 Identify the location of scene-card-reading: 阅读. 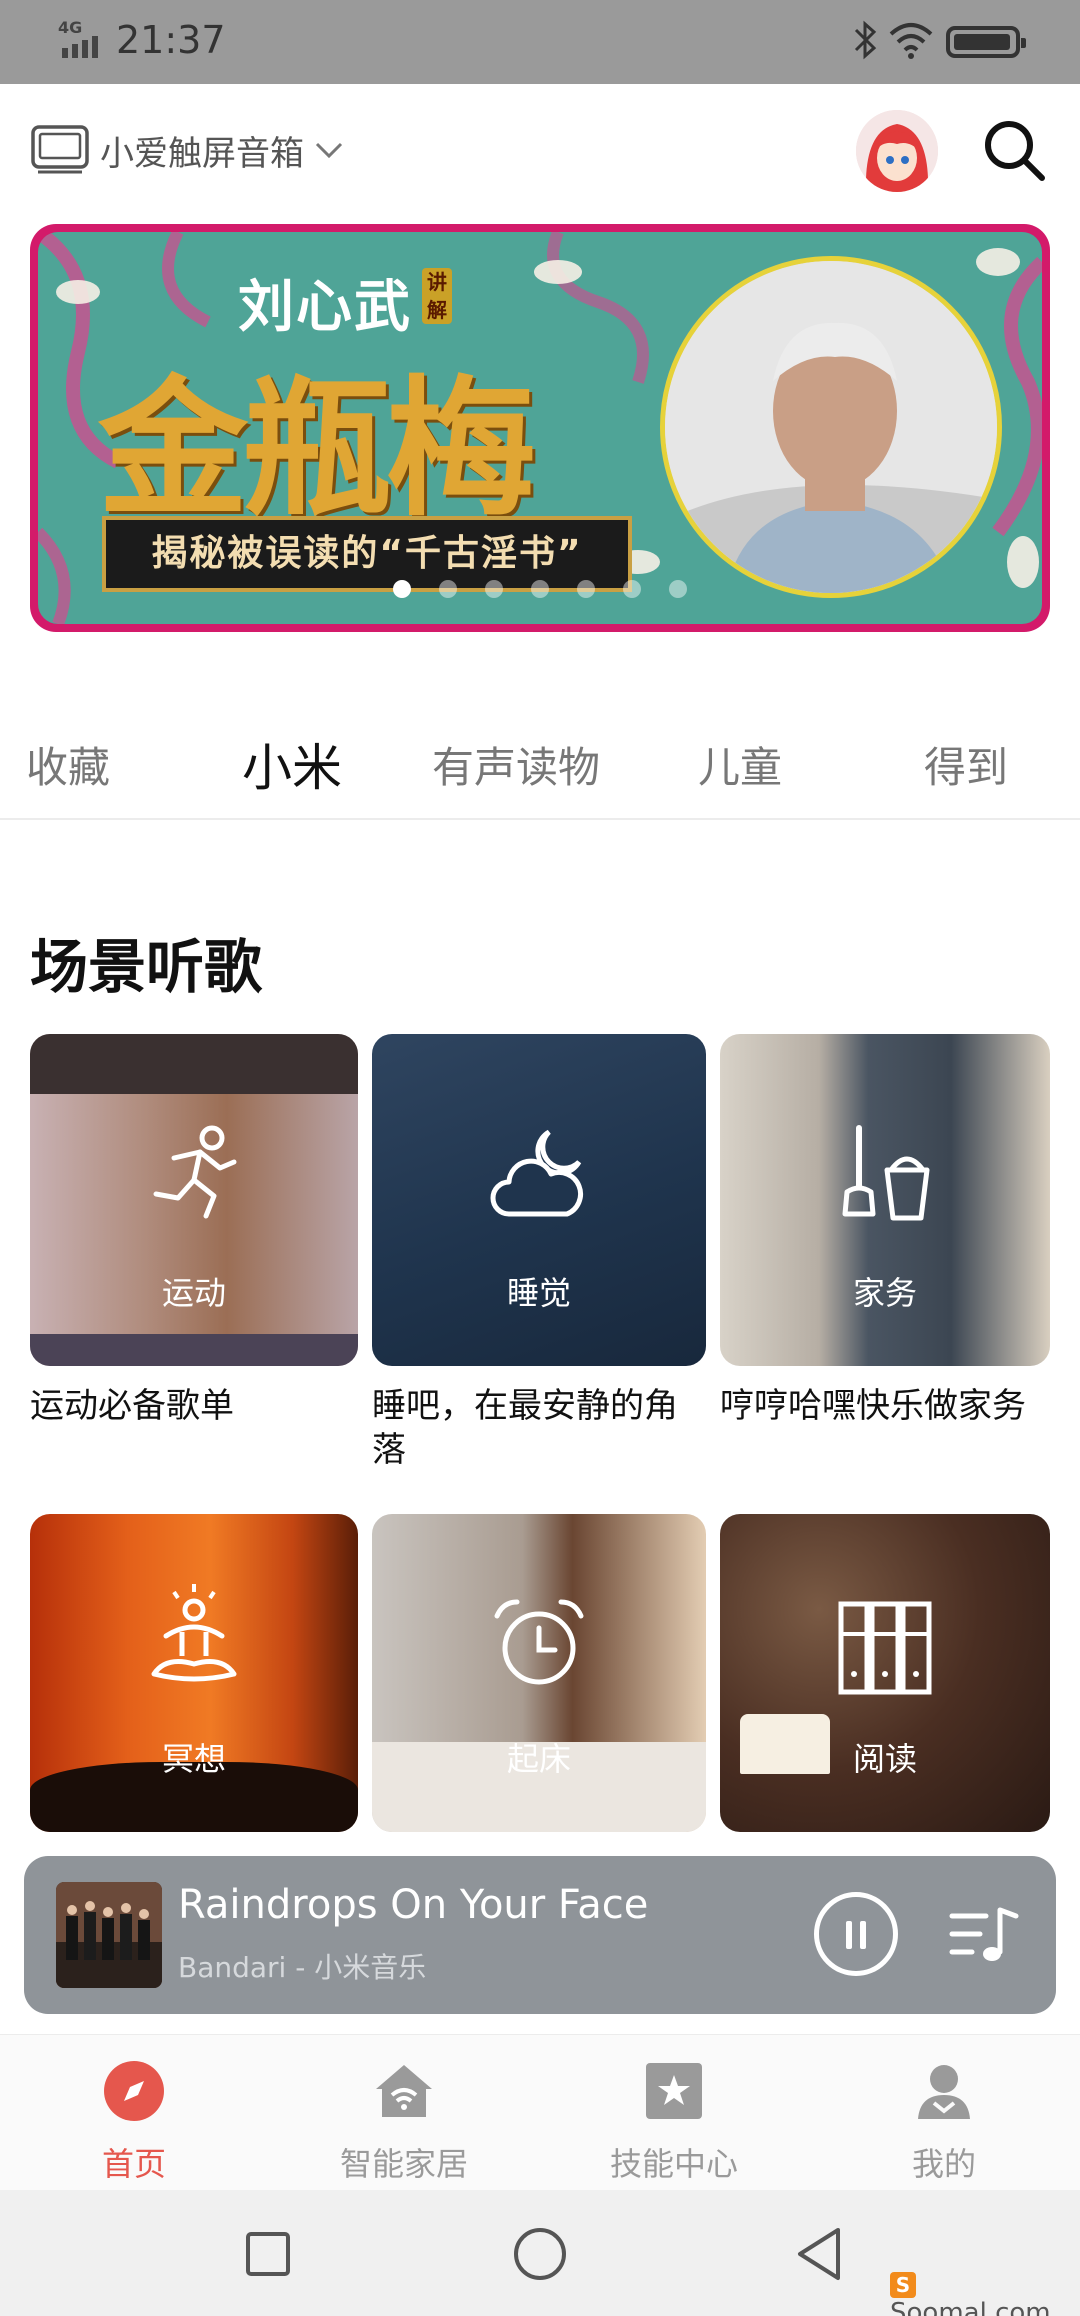
(885, 1682).